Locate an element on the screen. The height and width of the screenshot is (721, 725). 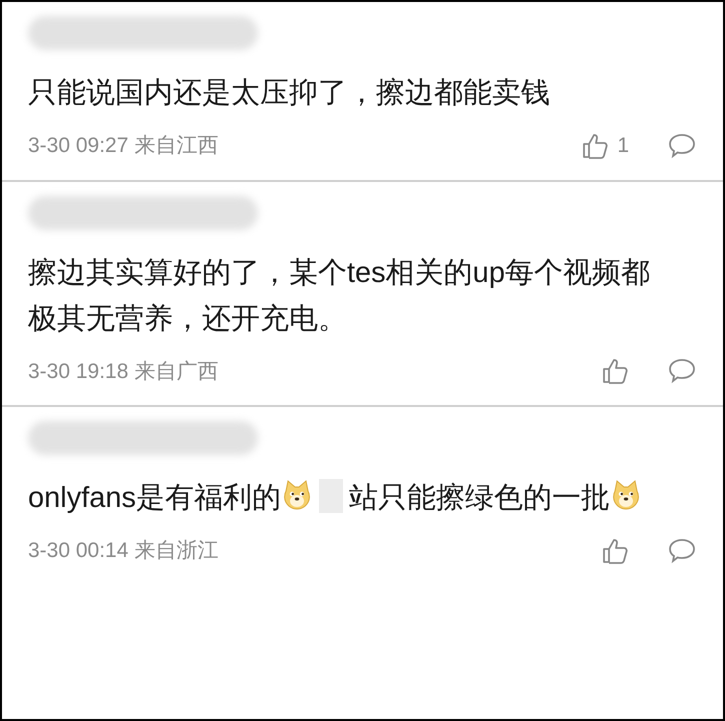
comment-meta: 3-30 19:18 来自广西 is located at coordinates (123, 371).